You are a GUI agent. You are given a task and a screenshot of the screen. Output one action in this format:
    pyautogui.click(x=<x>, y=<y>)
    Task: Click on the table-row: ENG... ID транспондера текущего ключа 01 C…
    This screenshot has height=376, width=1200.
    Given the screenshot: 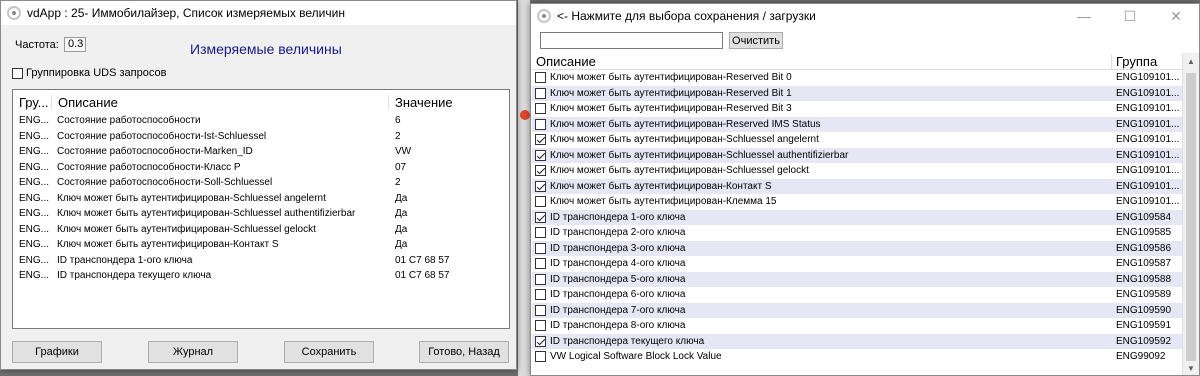 What is the action you would take?
    pyautogui.click(x=261, y=276)
    